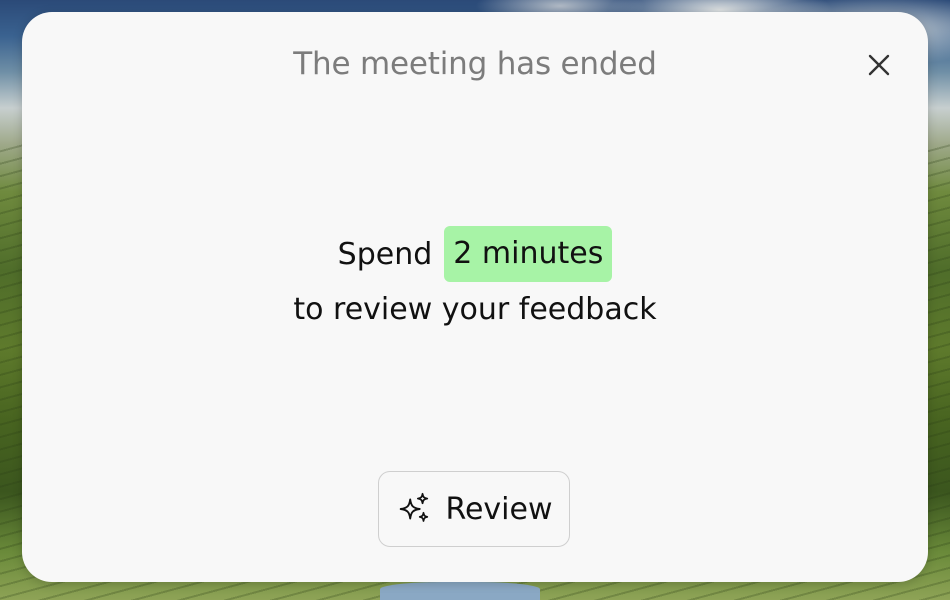 This screenshot has height=600, width=950. I want to click on message-prefix: Spend, so click(385, 254).